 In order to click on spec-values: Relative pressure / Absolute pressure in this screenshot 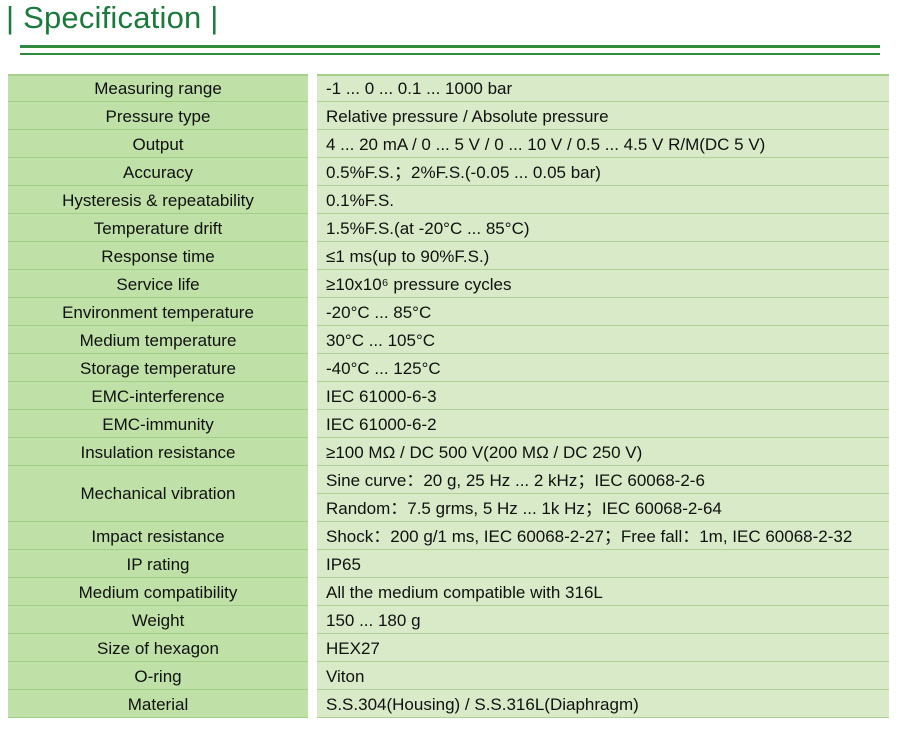, I will do `click(603, 116)`.